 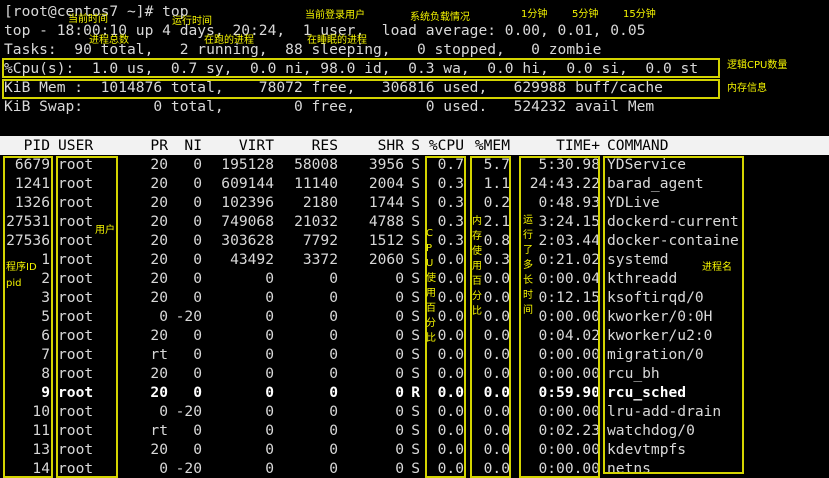 What do you see at coordinates (361, 68) in the screenshot?
I see `cpu-line-box` at bounding box center [361, 68].